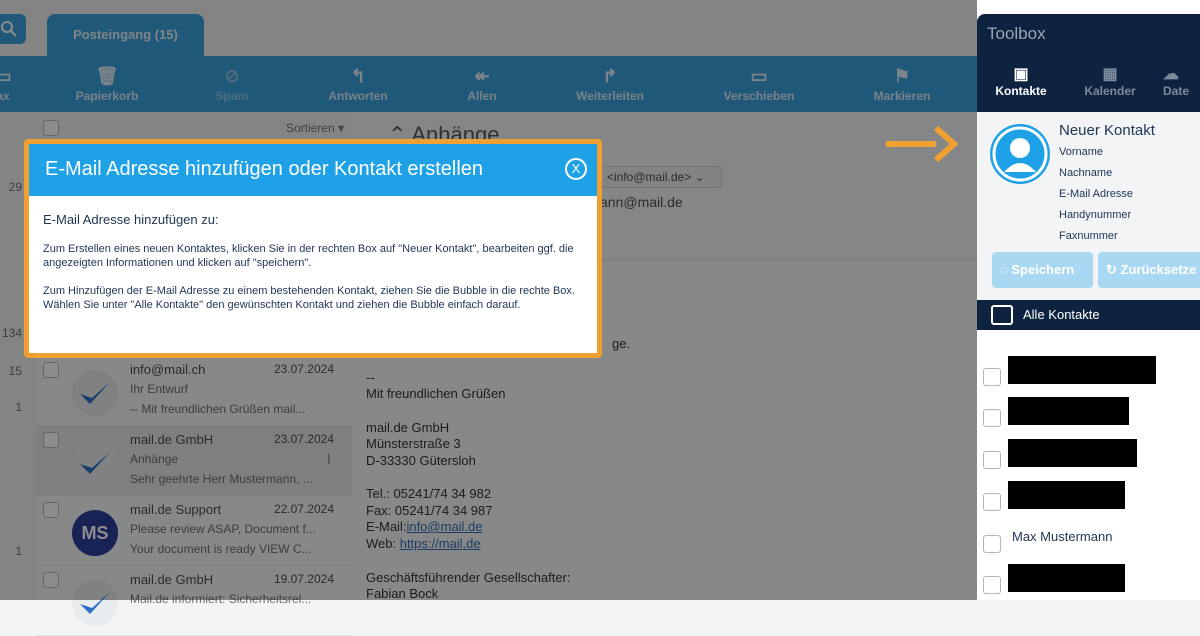 Image resolution: width=1200 pixels, height=636 pixels. Describe the element at coordinates (1002, 315) in the screenshot. I see `contact-book-icon` at that location.